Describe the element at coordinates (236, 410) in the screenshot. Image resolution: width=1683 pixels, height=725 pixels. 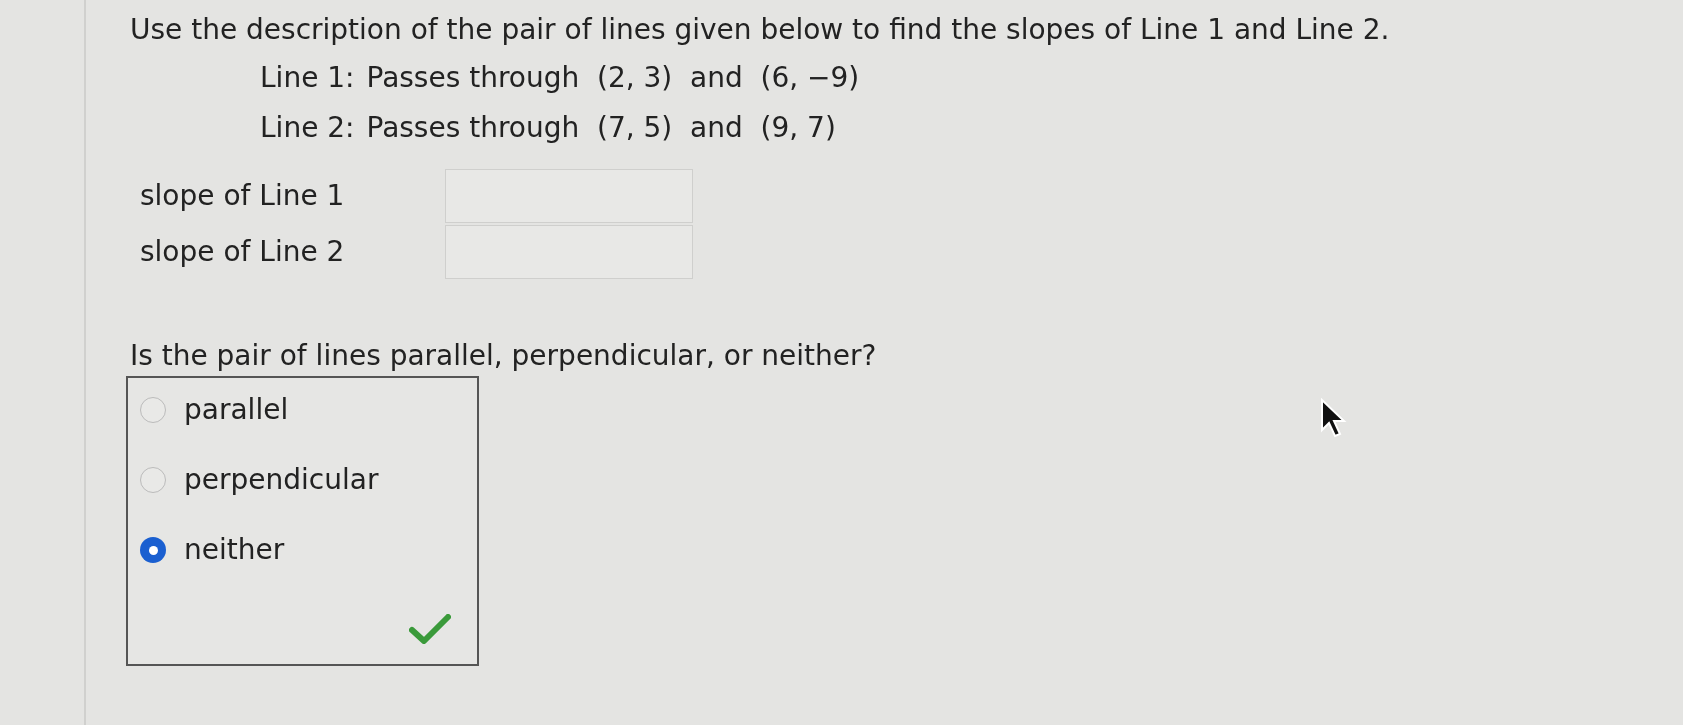
I see `option-label: parallel` at that location.